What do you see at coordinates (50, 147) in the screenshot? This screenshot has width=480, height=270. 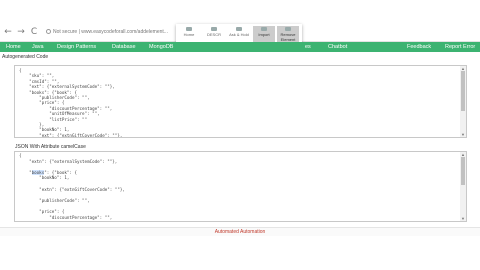 I see `section-title-camelcase: JSON With Attribute camelCase` at bounding box center [50, 147].